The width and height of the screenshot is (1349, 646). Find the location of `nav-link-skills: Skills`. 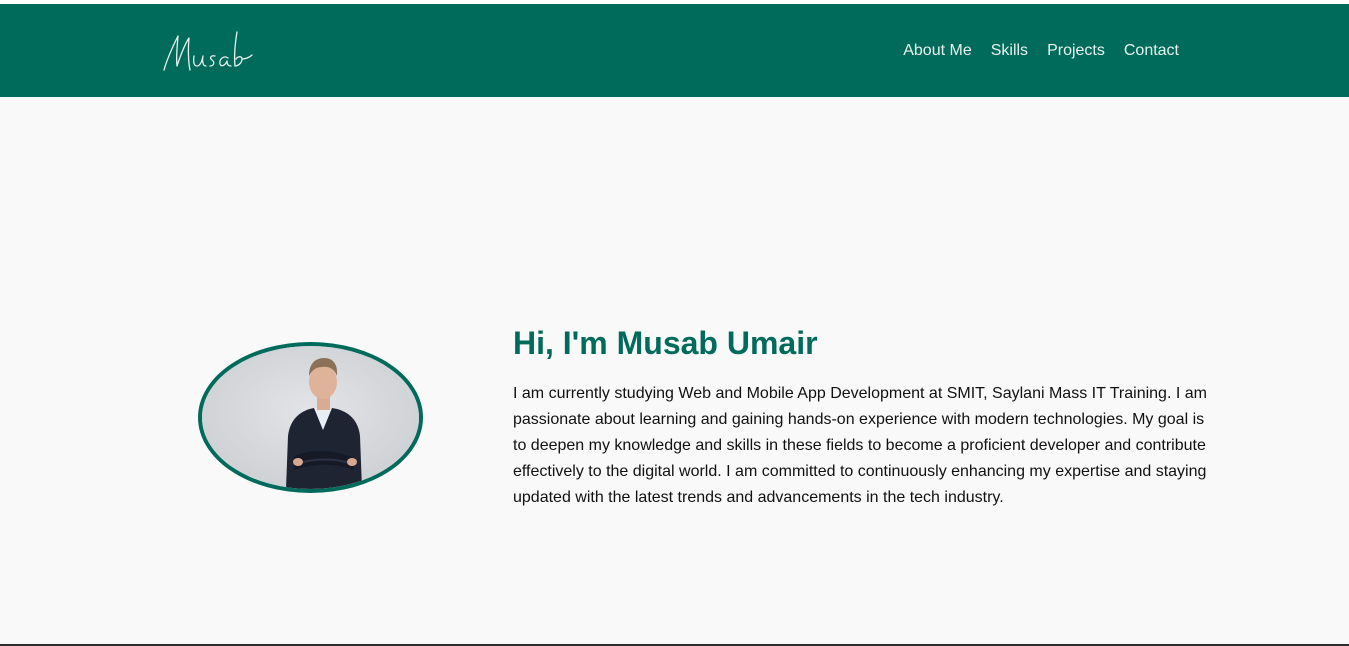

nav-link-skills: Skills is located at coordinates (1009, 51).